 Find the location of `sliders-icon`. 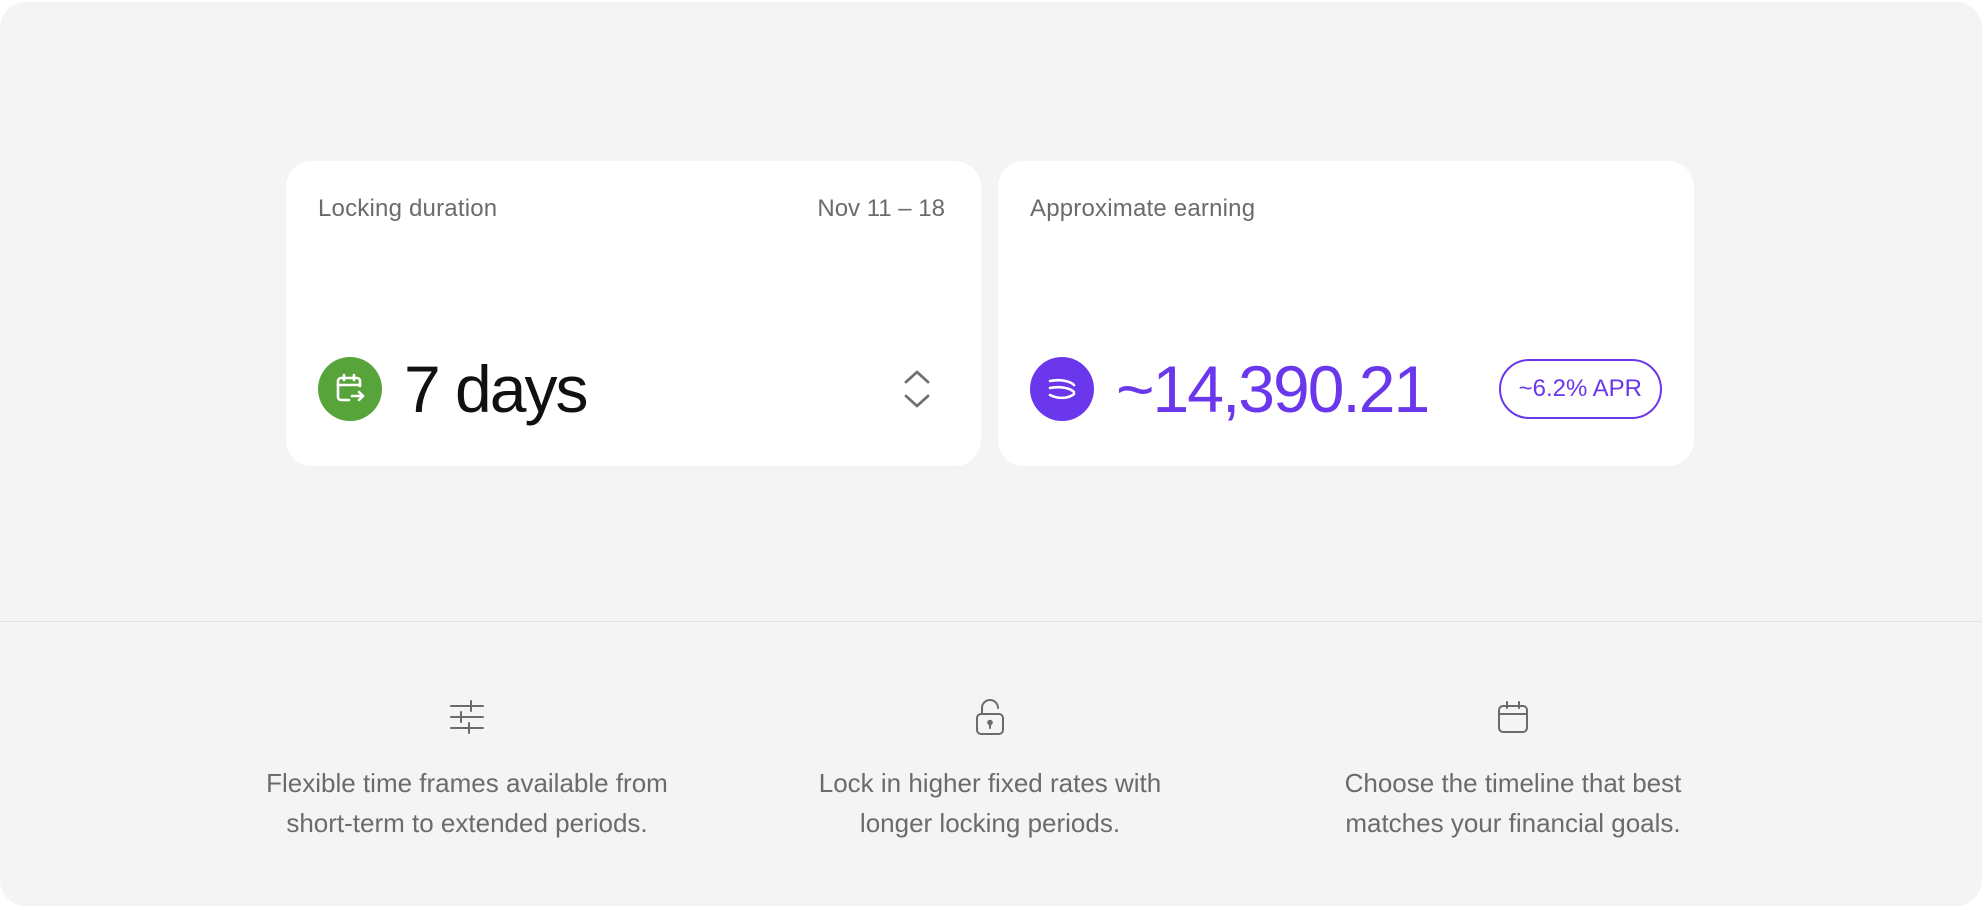

sliders-icon is located at coordinates (467, 717).